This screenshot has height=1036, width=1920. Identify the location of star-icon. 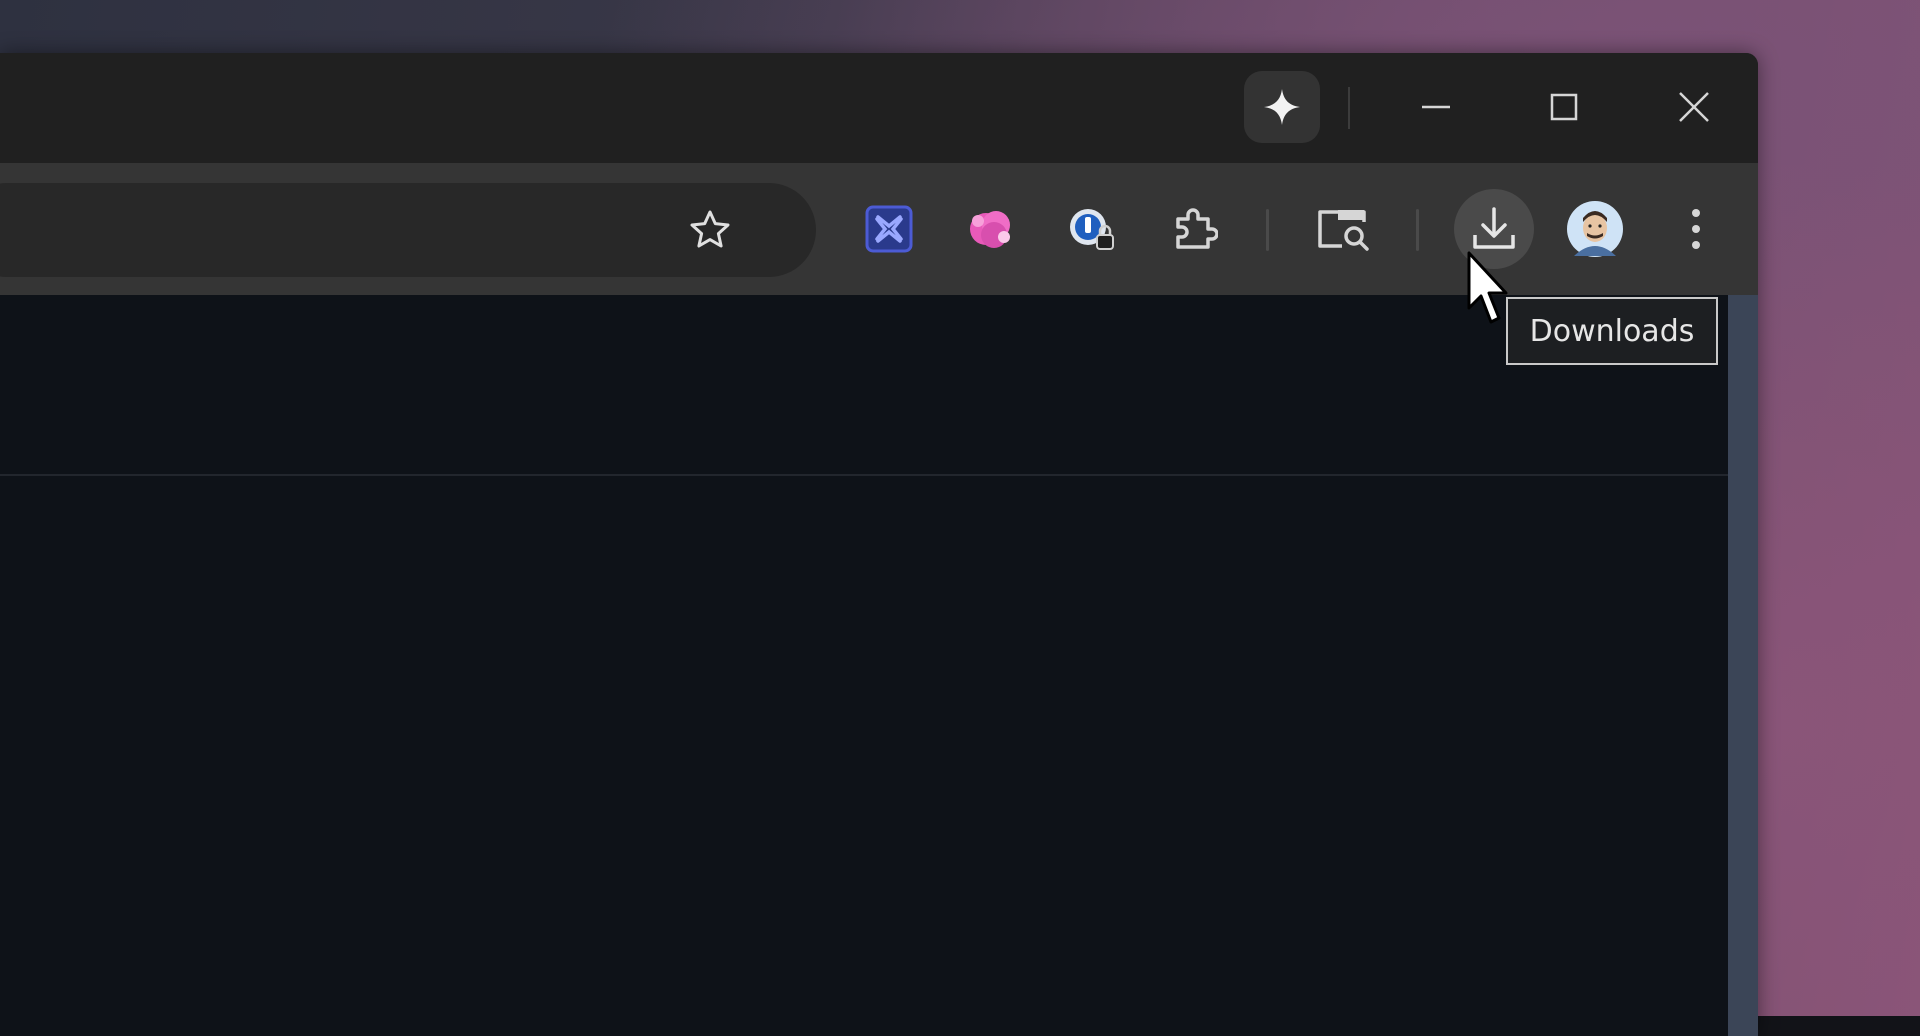
(710, 229).